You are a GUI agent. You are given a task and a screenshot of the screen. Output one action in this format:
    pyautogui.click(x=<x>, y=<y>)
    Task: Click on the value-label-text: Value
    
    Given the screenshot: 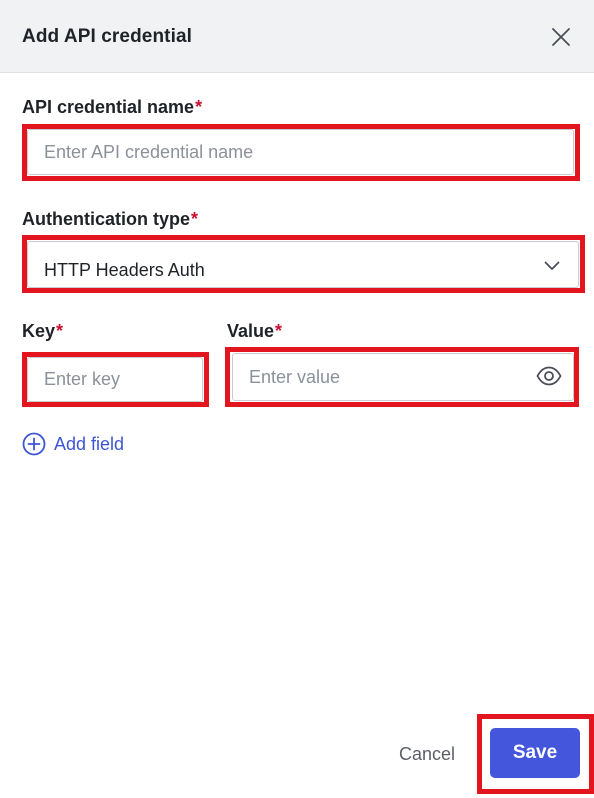 What is the action you would take?
    pyautogui.click(x=251, y=331)
    